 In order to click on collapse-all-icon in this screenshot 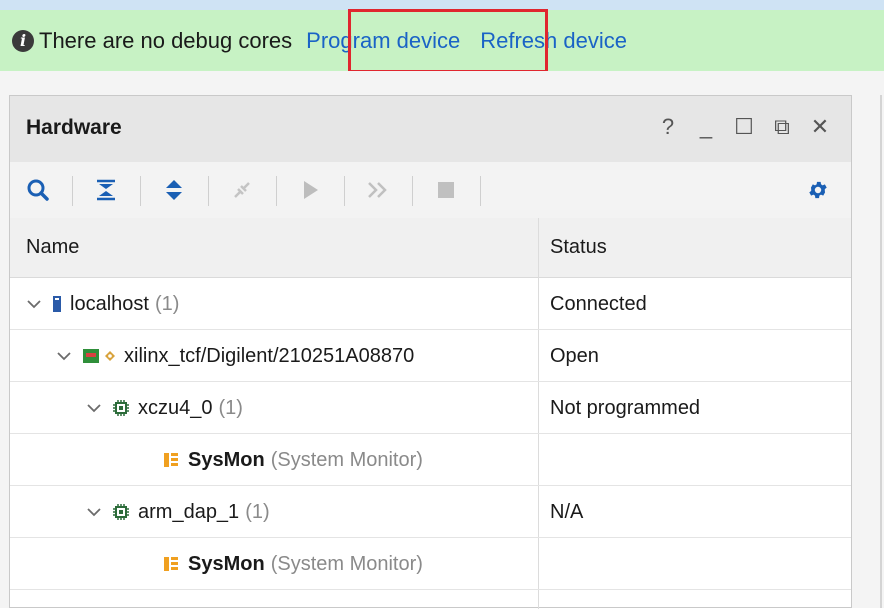, I will do `click(106, 190)`.